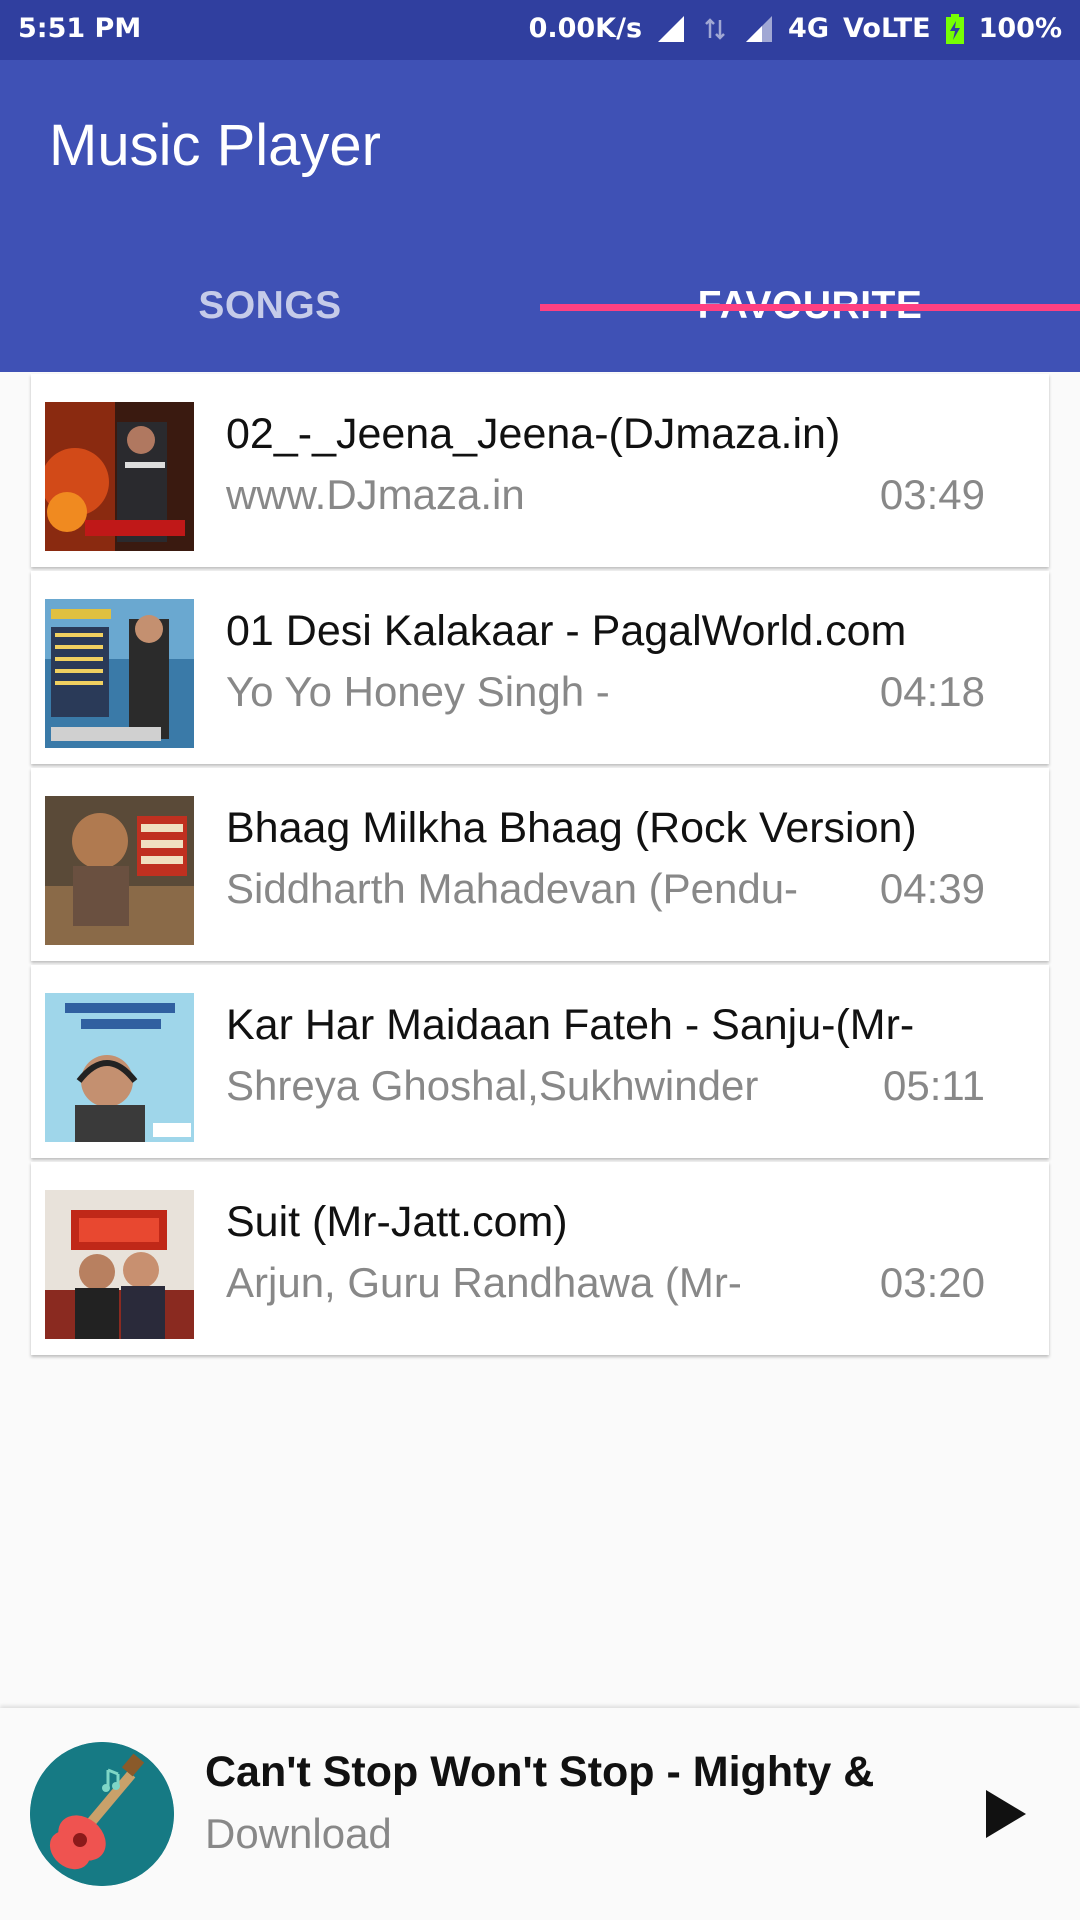 The width and height of the screenshot is (1080, 1920). What do you see at coordinates (932, 494) in the screenshot?
I see `song-duration: 03:49` at bounding box center [932, 494].